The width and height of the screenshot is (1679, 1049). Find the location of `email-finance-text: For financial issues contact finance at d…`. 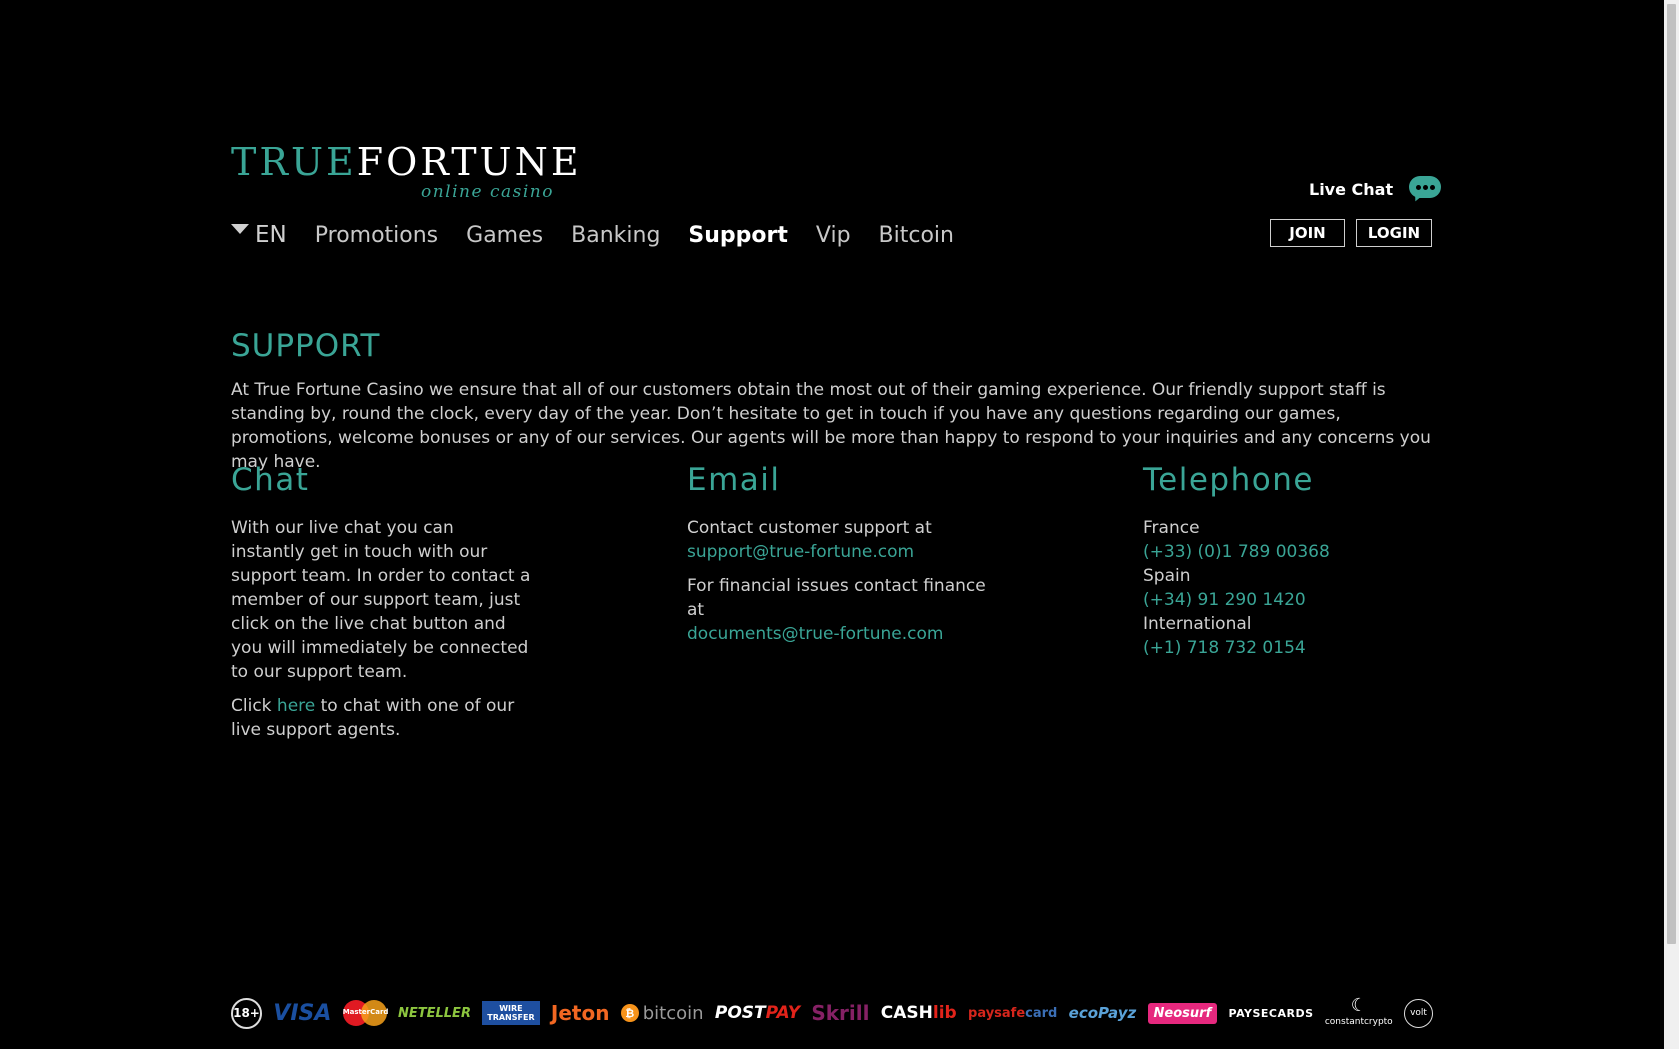

email-finance-text: For financial issues contact finance at d… is located at coordinates (837, 610).